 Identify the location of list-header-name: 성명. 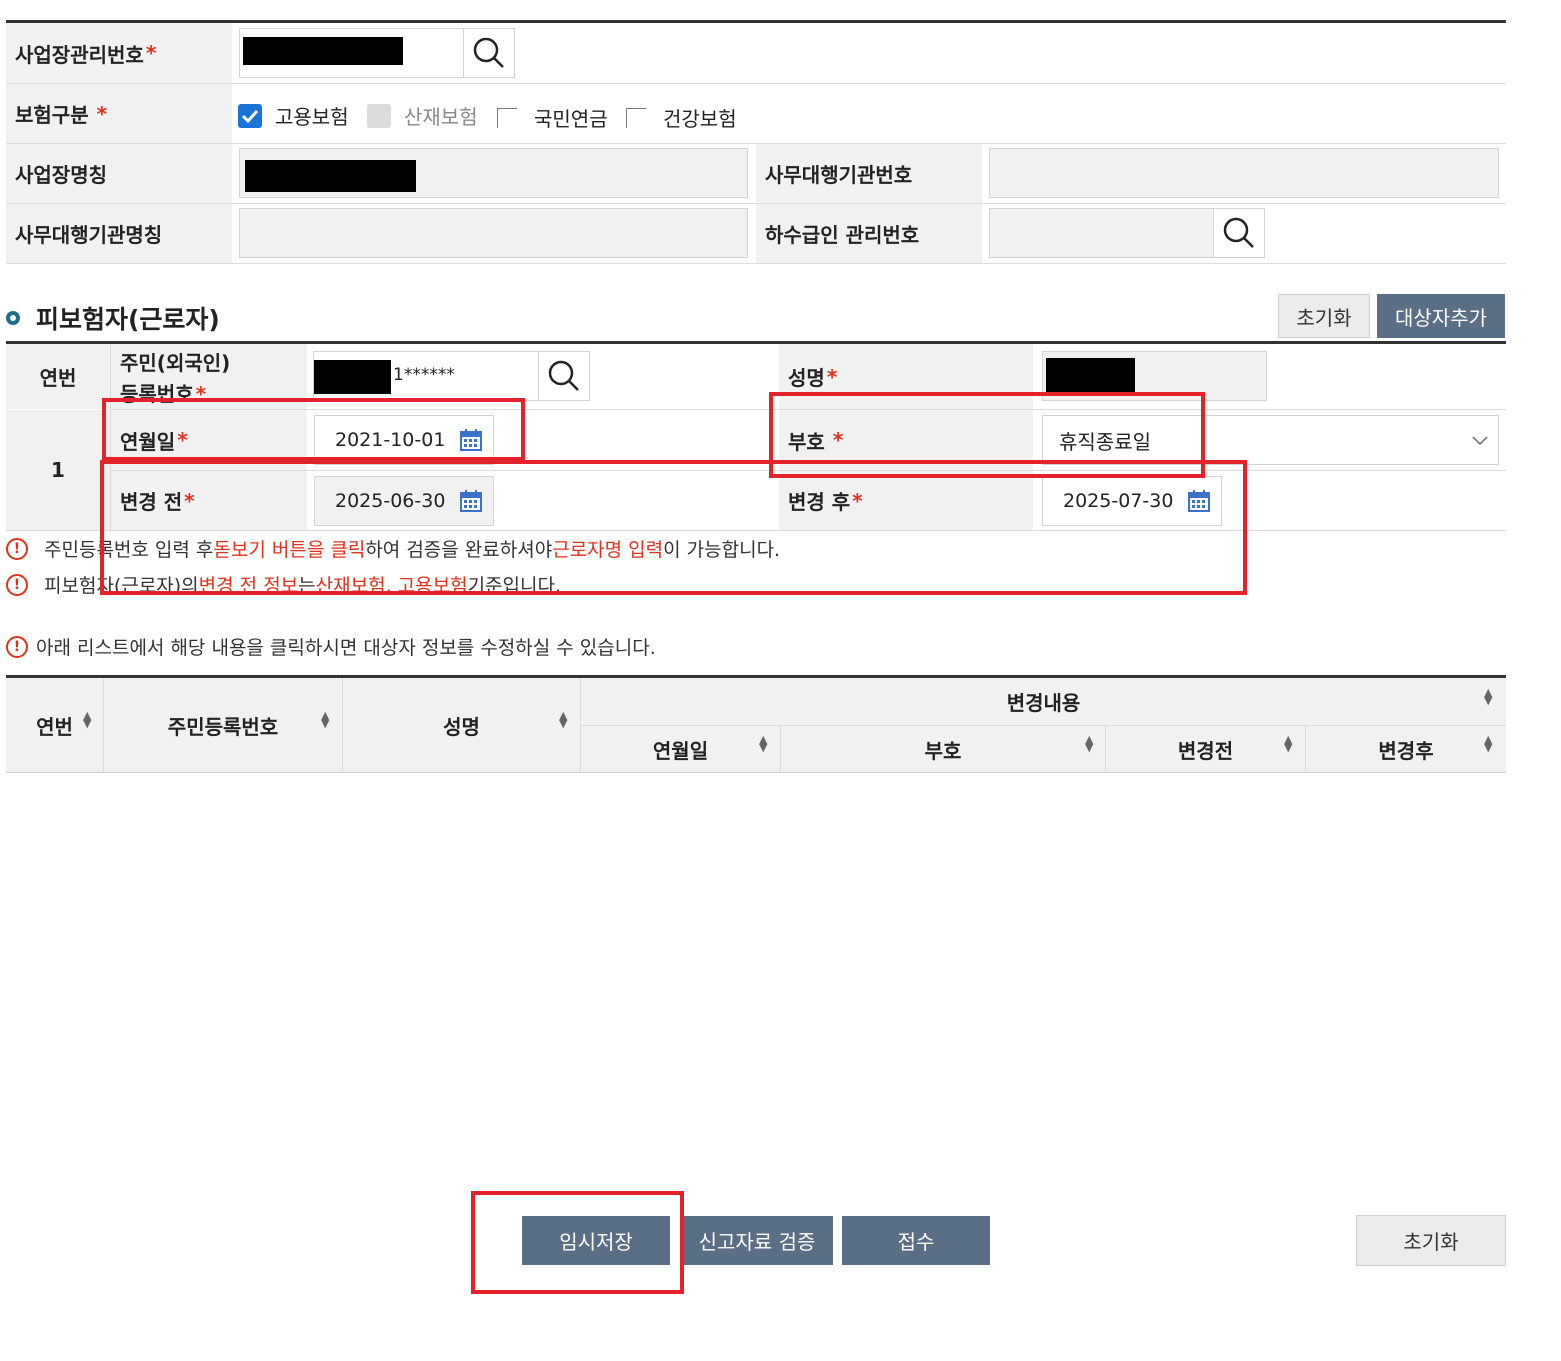
(461, 725).